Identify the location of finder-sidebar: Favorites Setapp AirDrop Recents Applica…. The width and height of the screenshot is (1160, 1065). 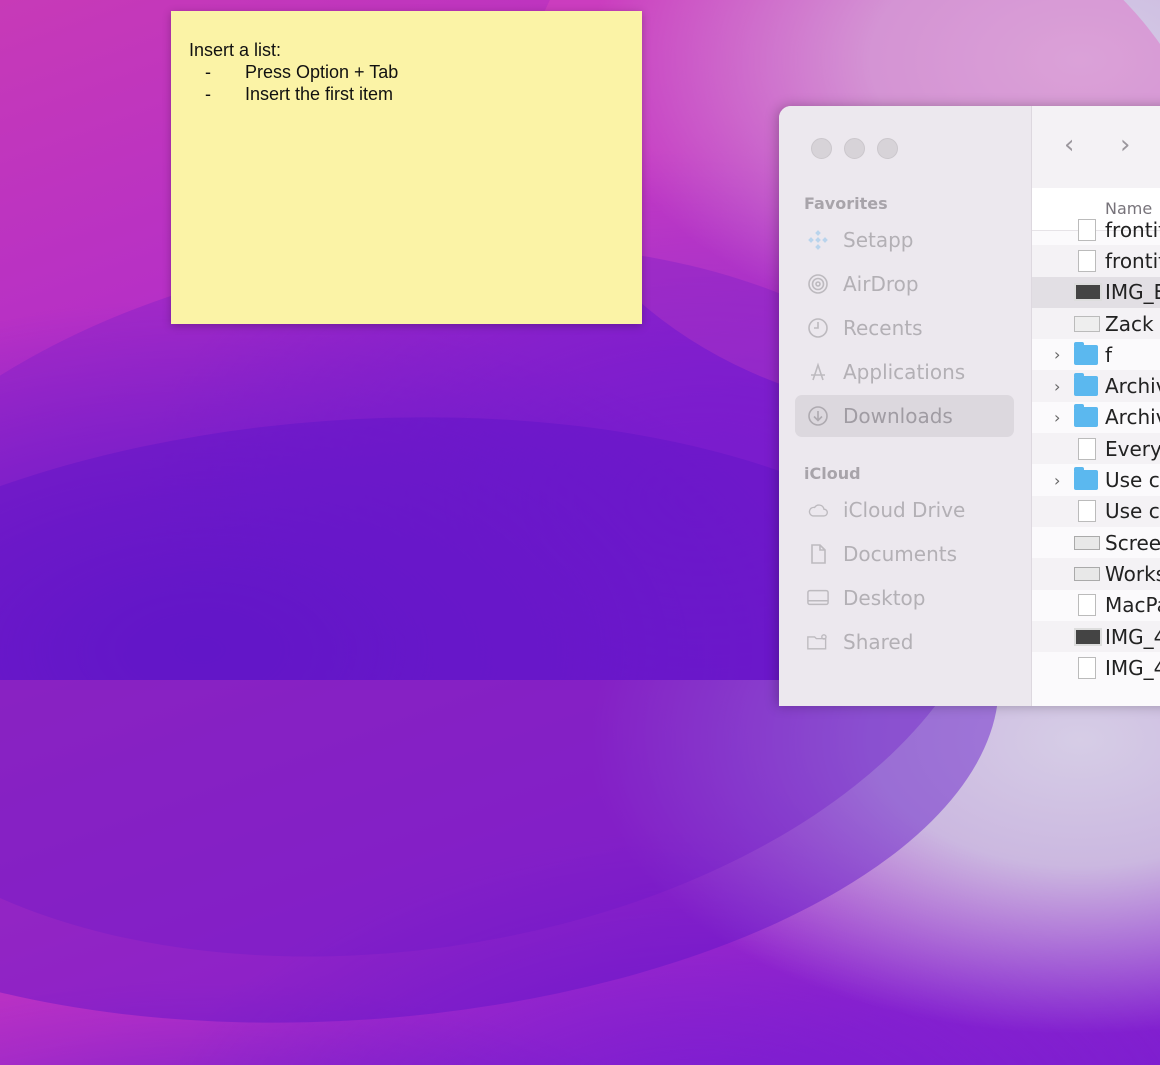
(905, 406).